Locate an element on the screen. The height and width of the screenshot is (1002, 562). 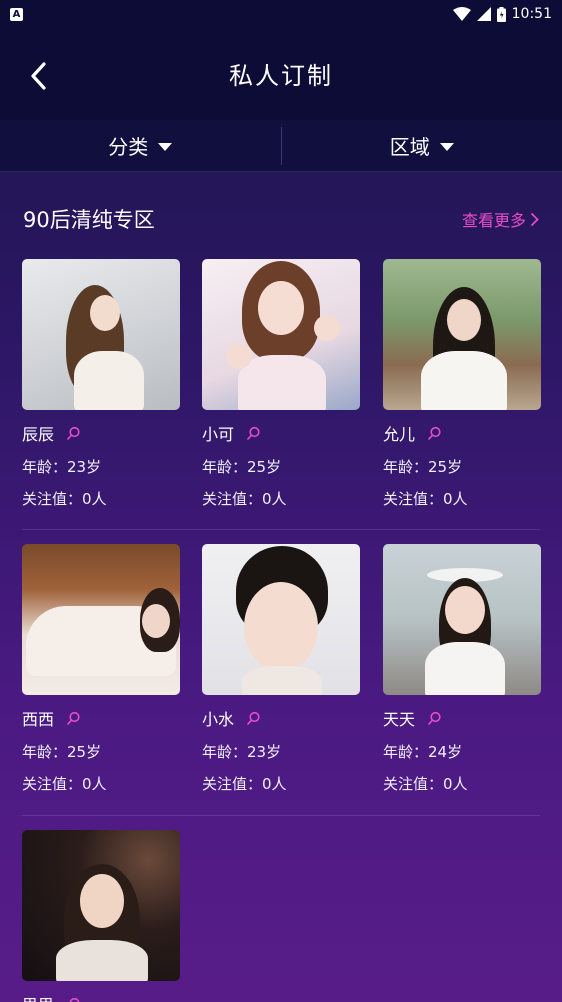
profile-card: 辰辰 年龄：23岁 关注值：0人 is located at coordinates (101, 383).